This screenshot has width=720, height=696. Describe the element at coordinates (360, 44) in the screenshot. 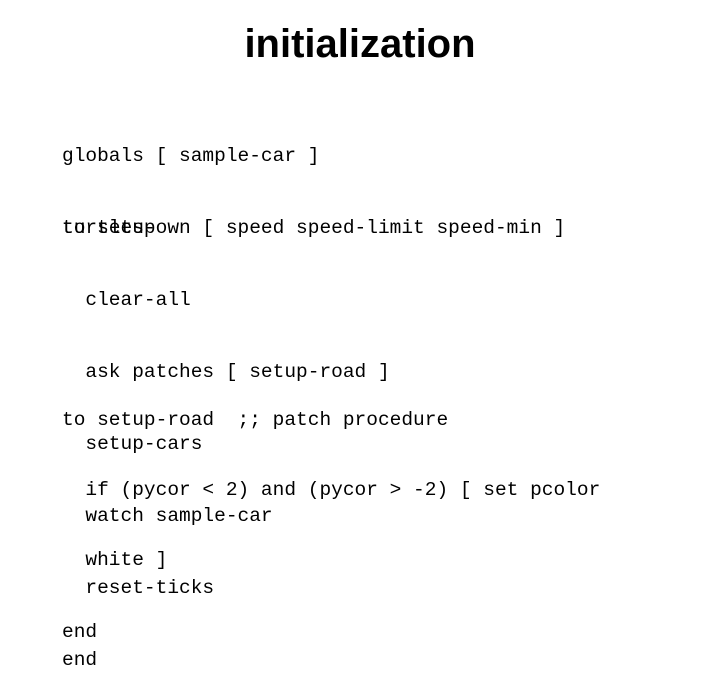

I see `slide-title: initialization` at that location.